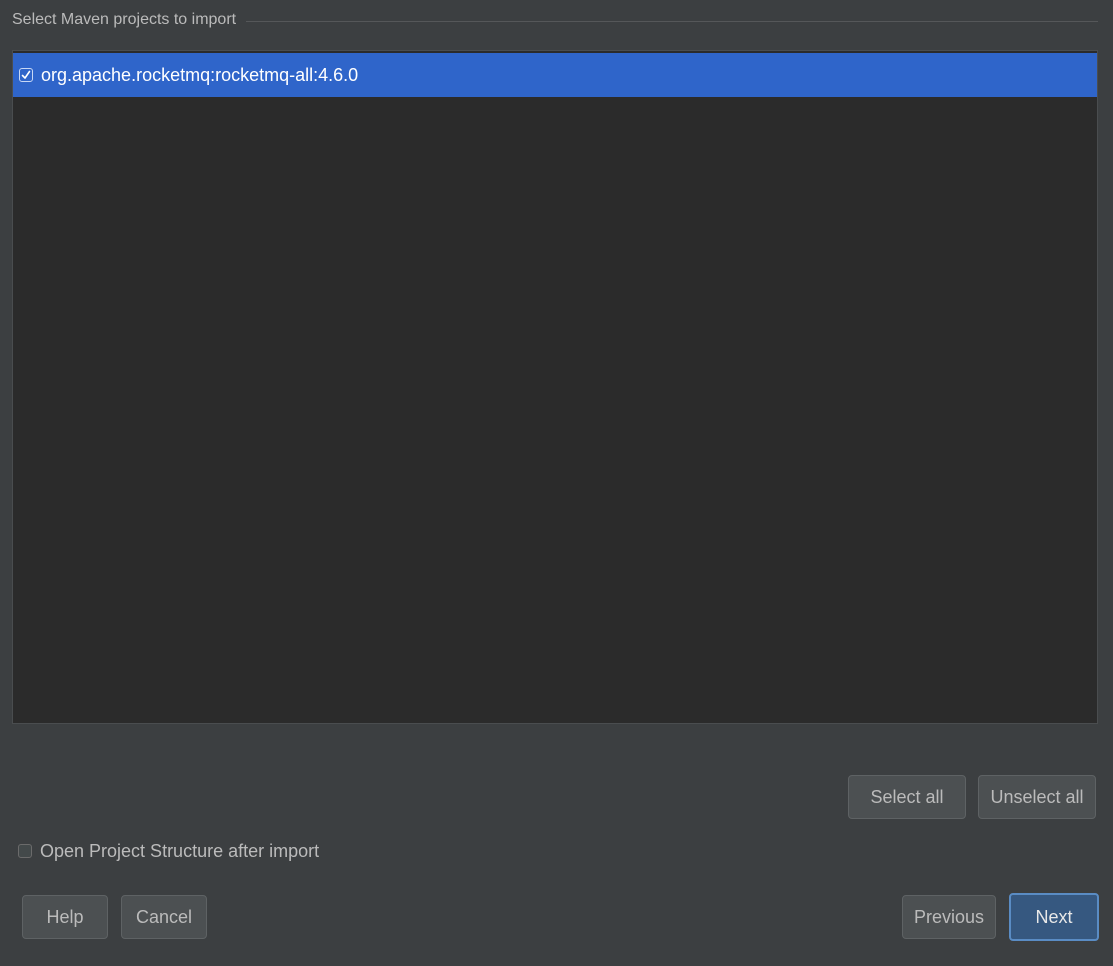 The width and height of the screenshot is (1113, 966). Describe the element at coordinates (164, 917) in the screenshot. I see `cancel-button: Cancel` at that location.